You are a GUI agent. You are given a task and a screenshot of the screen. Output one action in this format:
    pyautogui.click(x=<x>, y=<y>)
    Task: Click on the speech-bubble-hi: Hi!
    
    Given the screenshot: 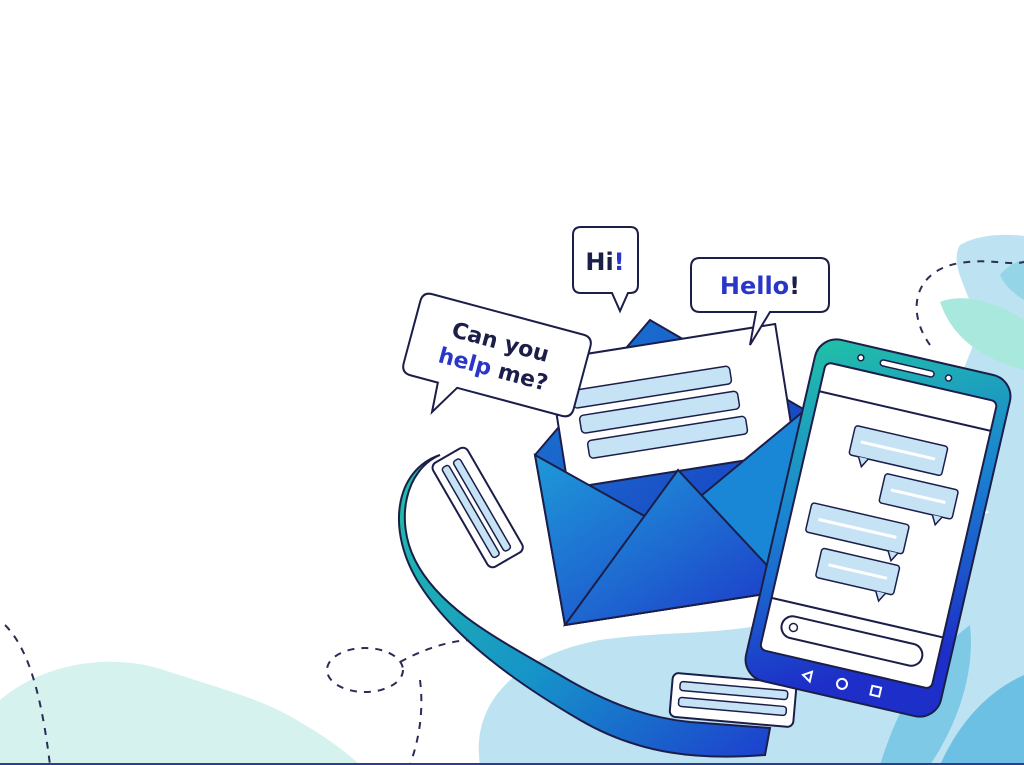 What is the action you would take?
    pyautogui.click(x=605, y=270)
    